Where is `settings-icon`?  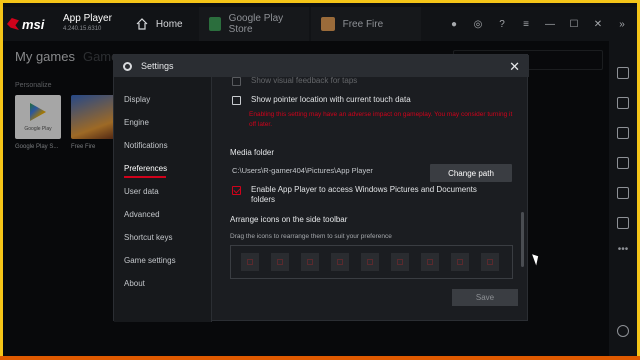
settings-icon is located at coordinates (127, 66).